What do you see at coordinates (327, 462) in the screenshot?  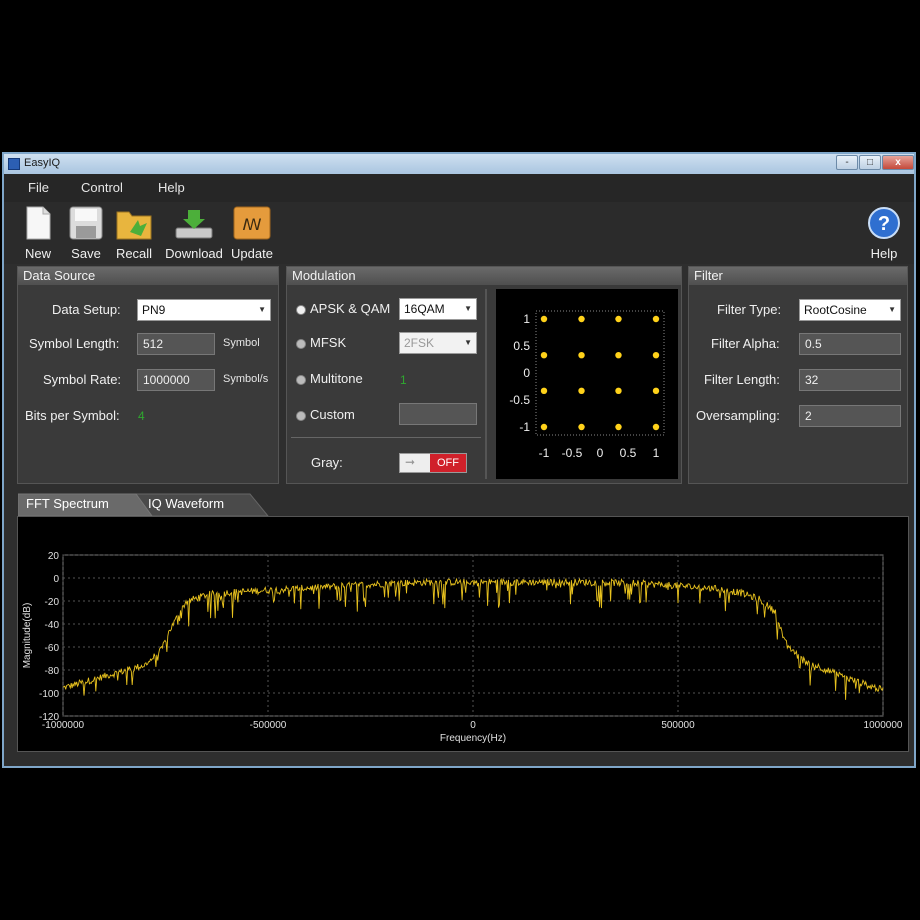 I see `gray-label: Gray:` at bounding box center [327, 462].